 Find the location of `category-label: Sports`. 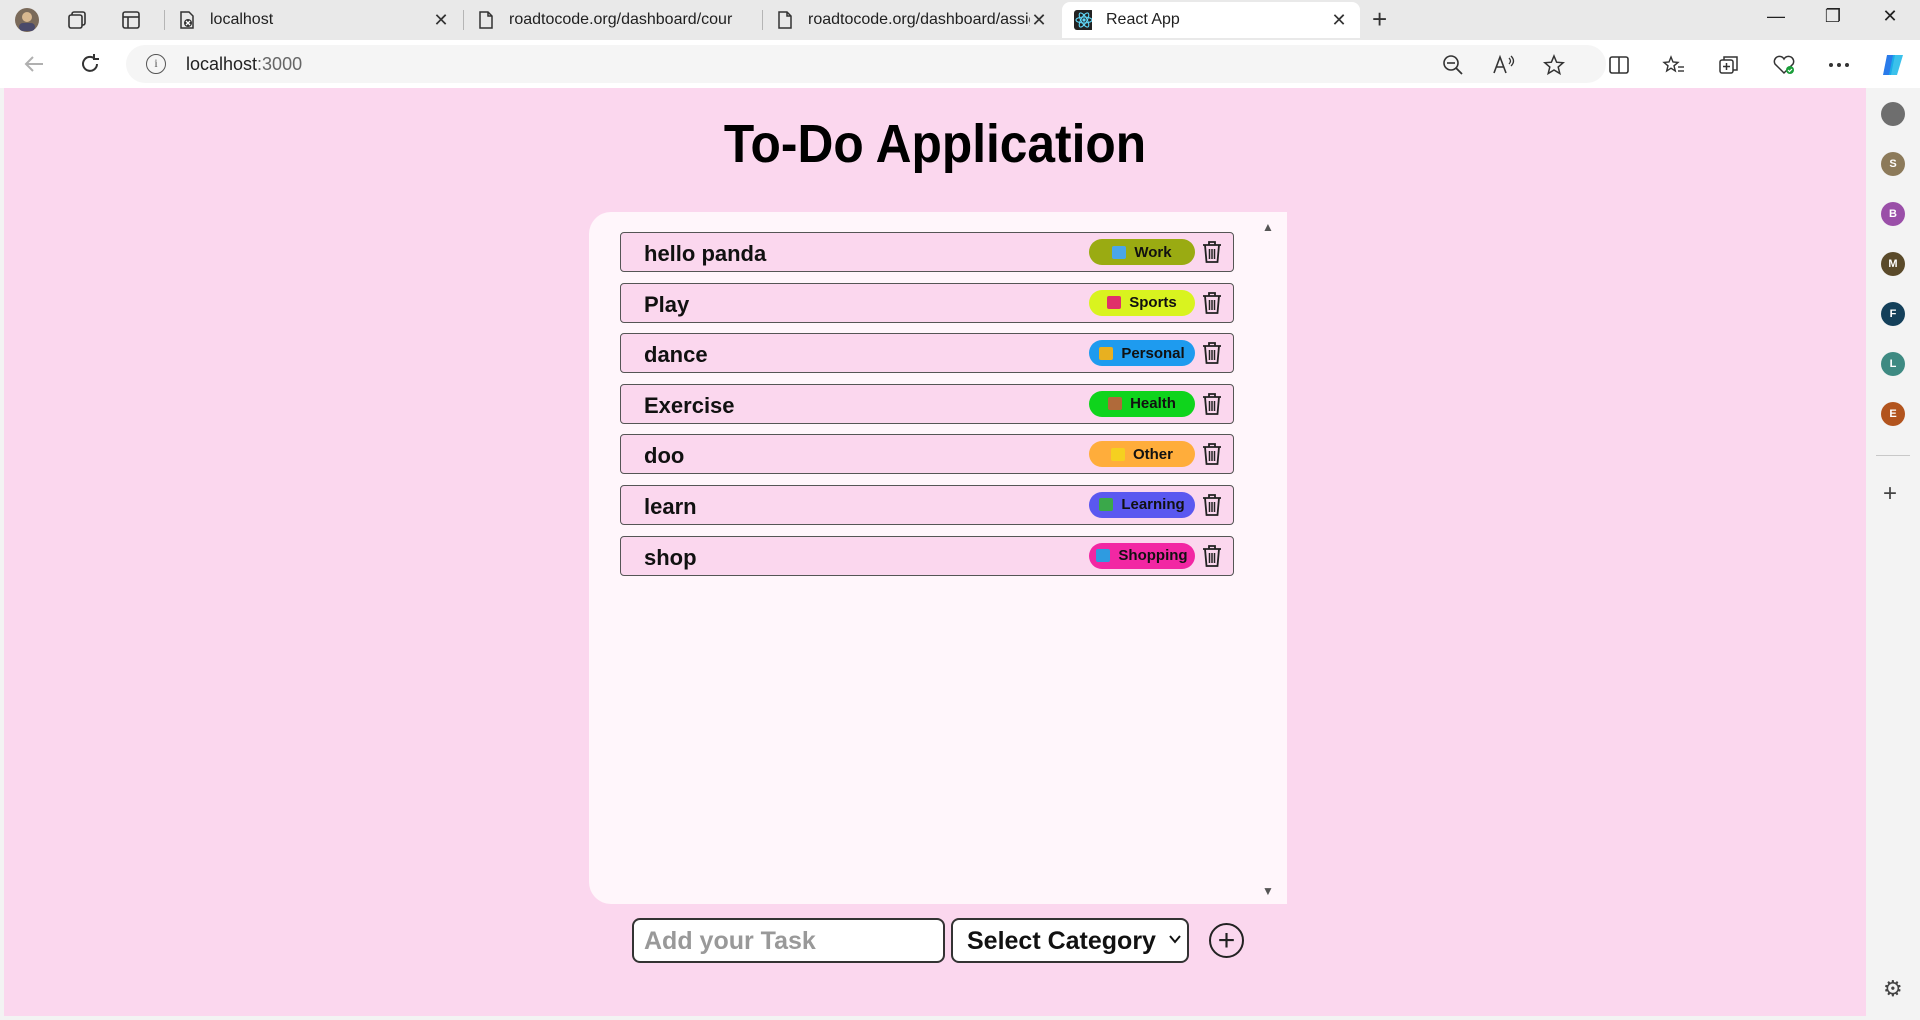

category-label: Sports is located at coordinates (1153, 303).